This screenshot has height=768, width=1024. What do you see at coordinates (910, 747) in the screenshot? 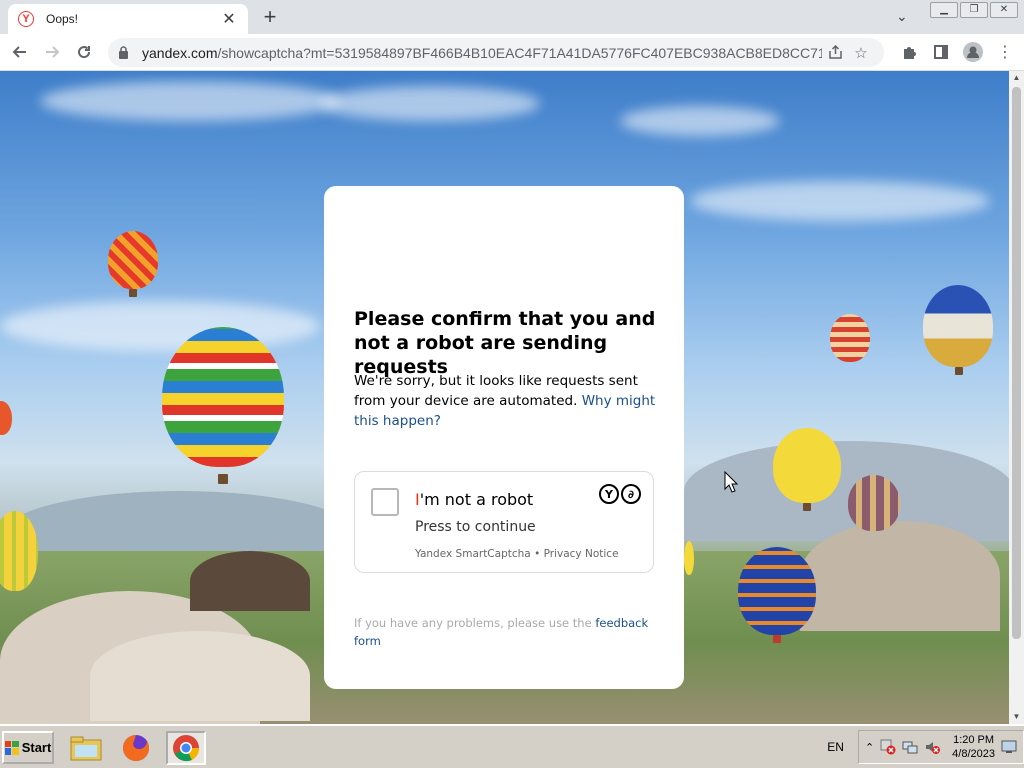
I see `network-icon` at bounding box center [910, 747].